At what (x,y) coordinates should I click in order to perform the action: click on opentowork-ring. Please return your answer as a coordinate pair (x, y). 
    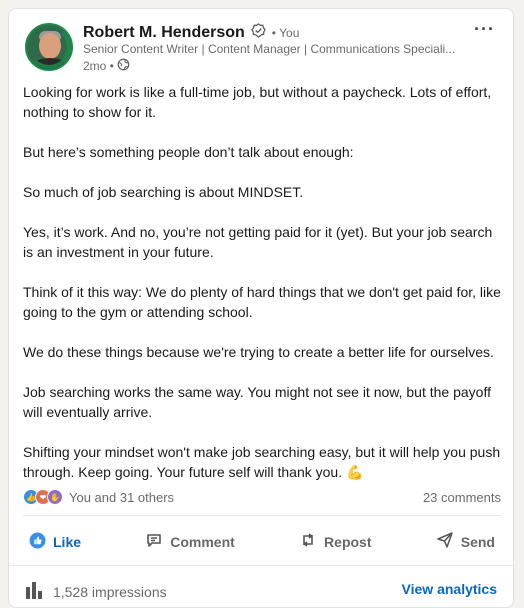
    Looking at the image, I should click on (49, 47).